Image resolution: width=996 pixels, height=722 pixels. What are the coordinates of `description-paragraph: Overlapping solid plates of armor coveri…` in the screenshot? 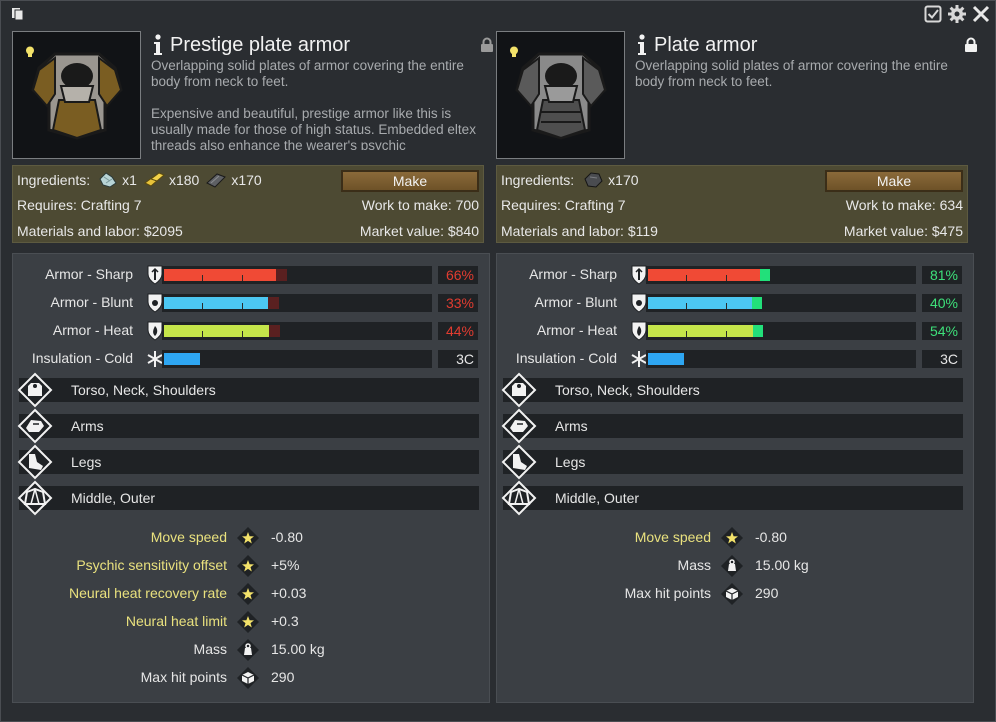 It's located at (791, 73).